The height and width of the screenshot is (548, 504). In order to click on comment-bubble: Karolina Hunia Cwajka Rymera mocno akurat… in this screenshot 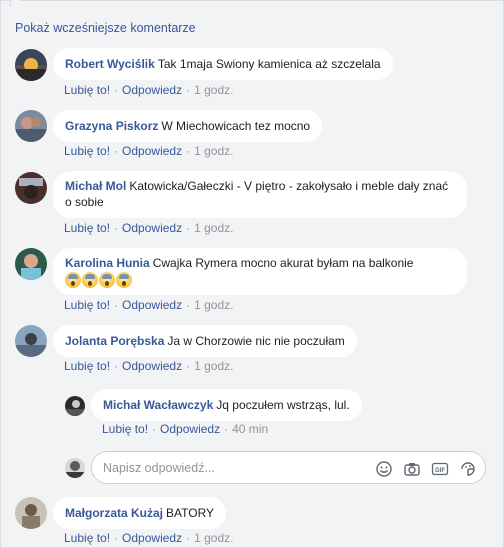, I will do `click(260, 271)`.